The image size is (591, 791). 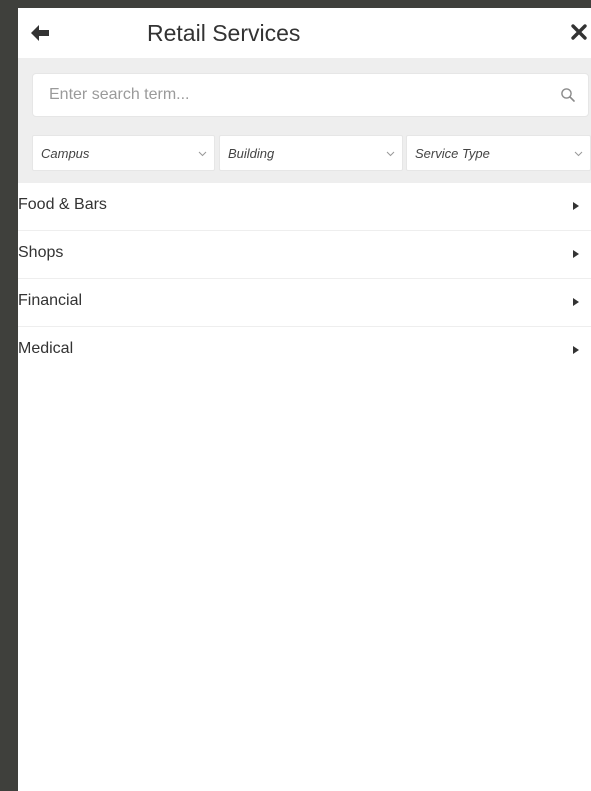 What do you see at coordinates (123, 153) in the screenshot?
I see `campus-select: Campus` at bounding box center [123, 153].